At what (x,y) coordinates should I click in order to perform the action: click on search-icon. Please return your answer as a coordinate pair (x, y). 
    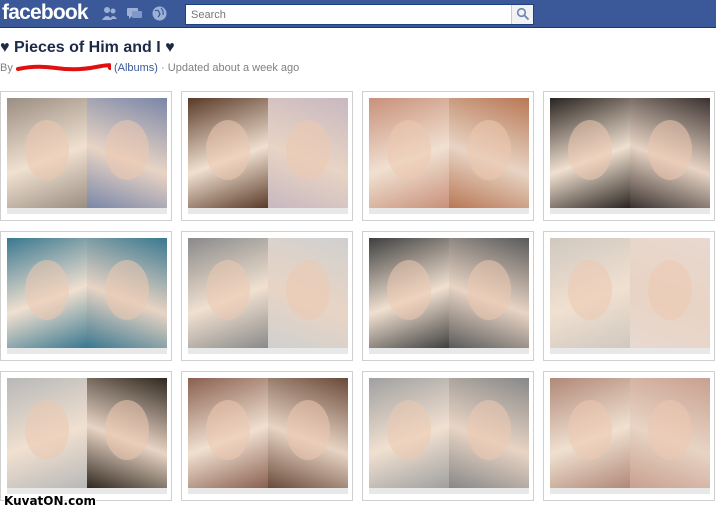
    Looking at the image, I should click on (523, 16).